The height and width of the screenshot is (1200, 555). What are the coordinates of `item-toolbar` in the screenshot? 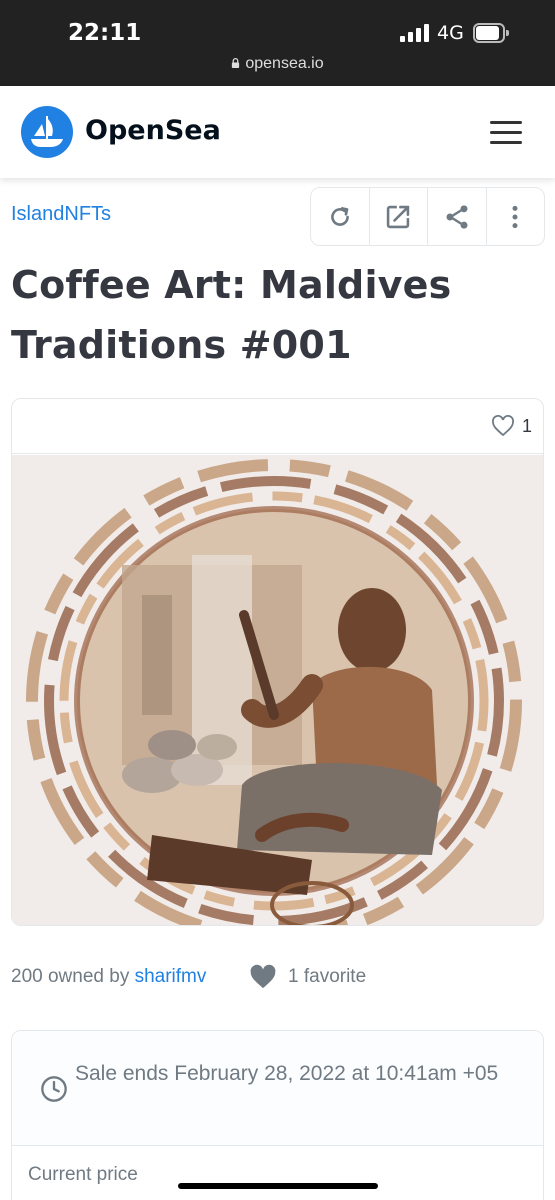 It's located at (427, 216).